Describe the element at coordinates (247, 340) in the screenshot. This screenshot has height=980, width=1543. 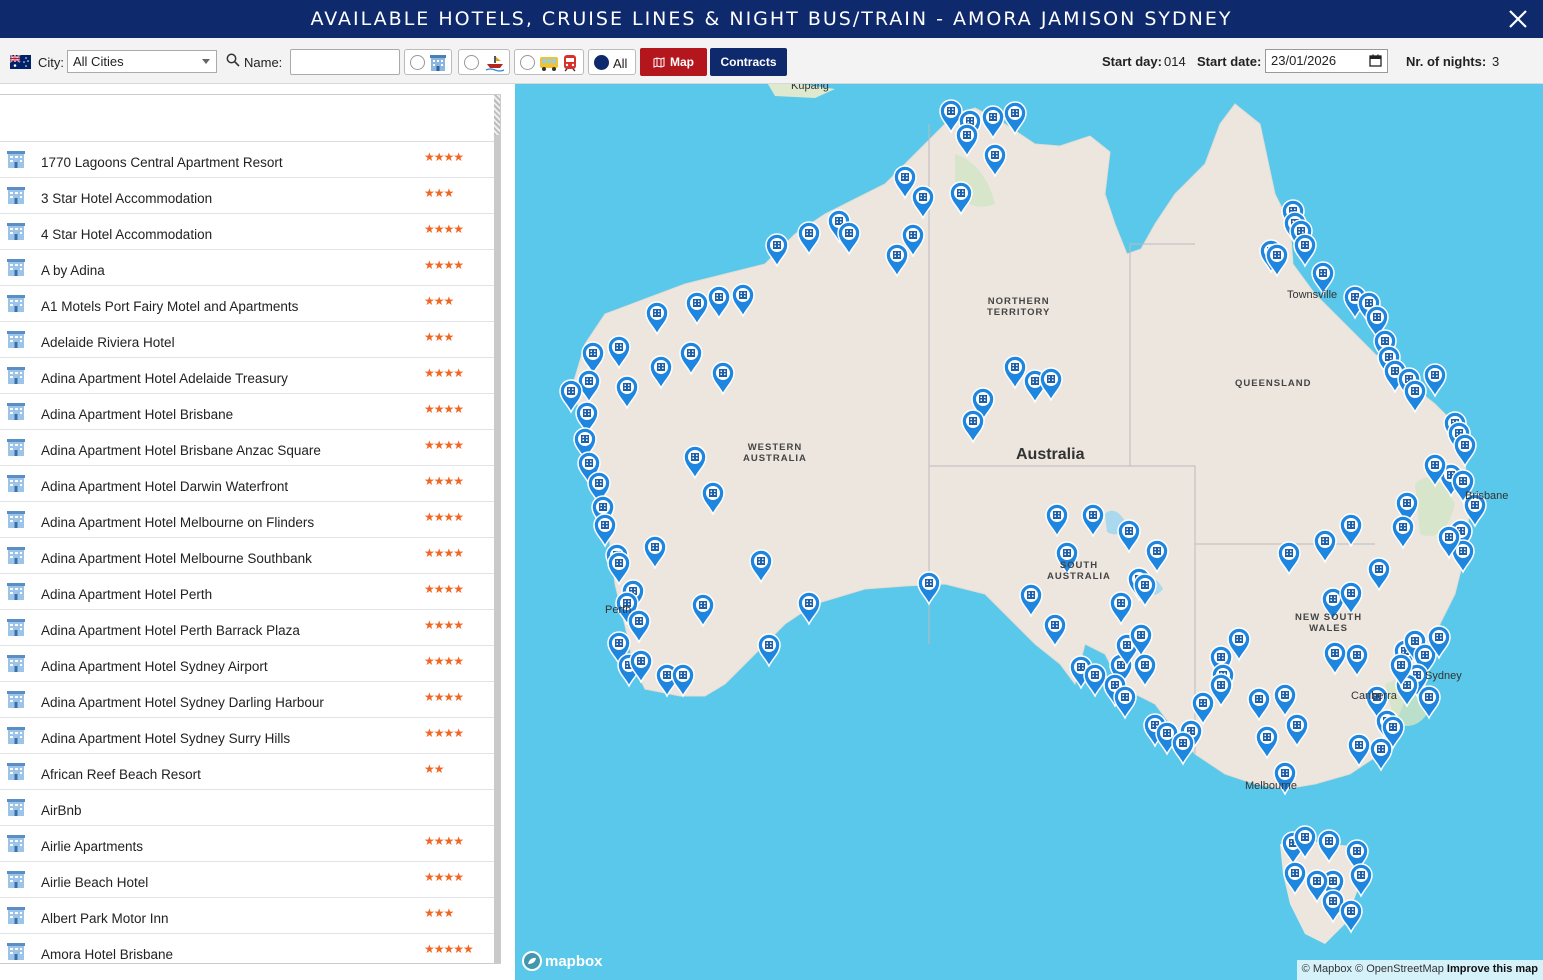
I see `hotel-row: Adelaide Riviera Hotel ★★★` at that location.